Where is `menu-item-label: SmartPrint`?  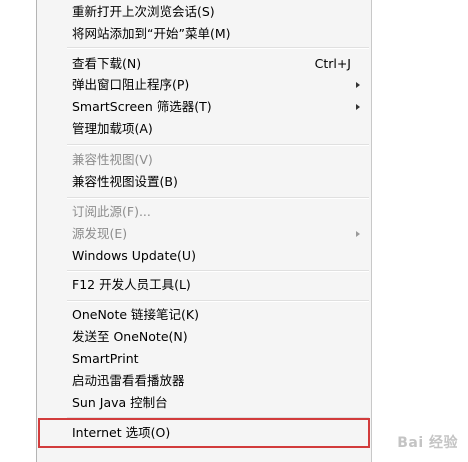 menu-item-label: SmartPrint is located at coordinates (105, 358).